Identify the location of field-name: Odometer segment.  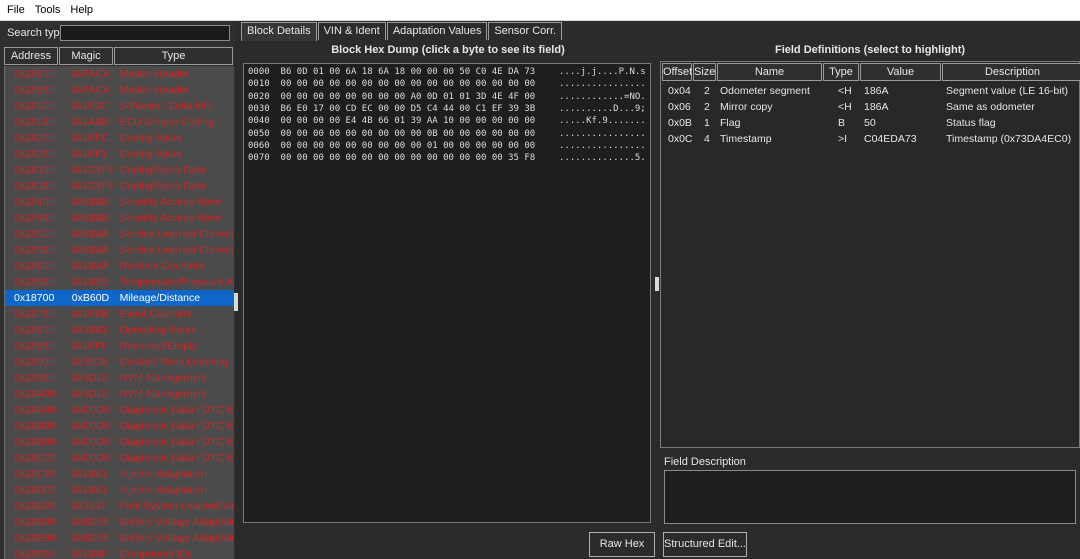
(765, 91).